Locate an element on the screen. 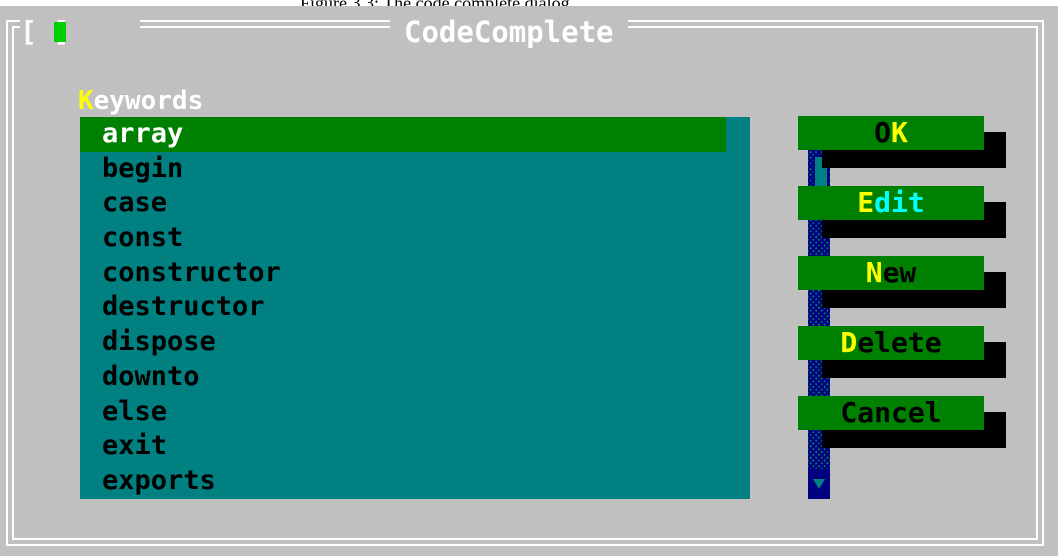 The width and height of the screenshot is (1058, 556). delete-button-wrap: Delete is located at coordinates (903, 354).